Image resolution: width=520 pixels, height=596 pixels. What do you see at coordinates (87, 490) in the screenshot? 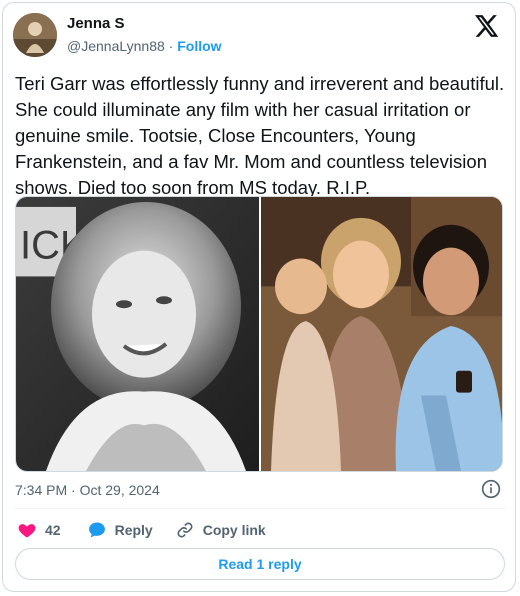
I see `tweet-timestamp: 7:34 PM · Oct 29, 2024` at bounding box center [87, 490].